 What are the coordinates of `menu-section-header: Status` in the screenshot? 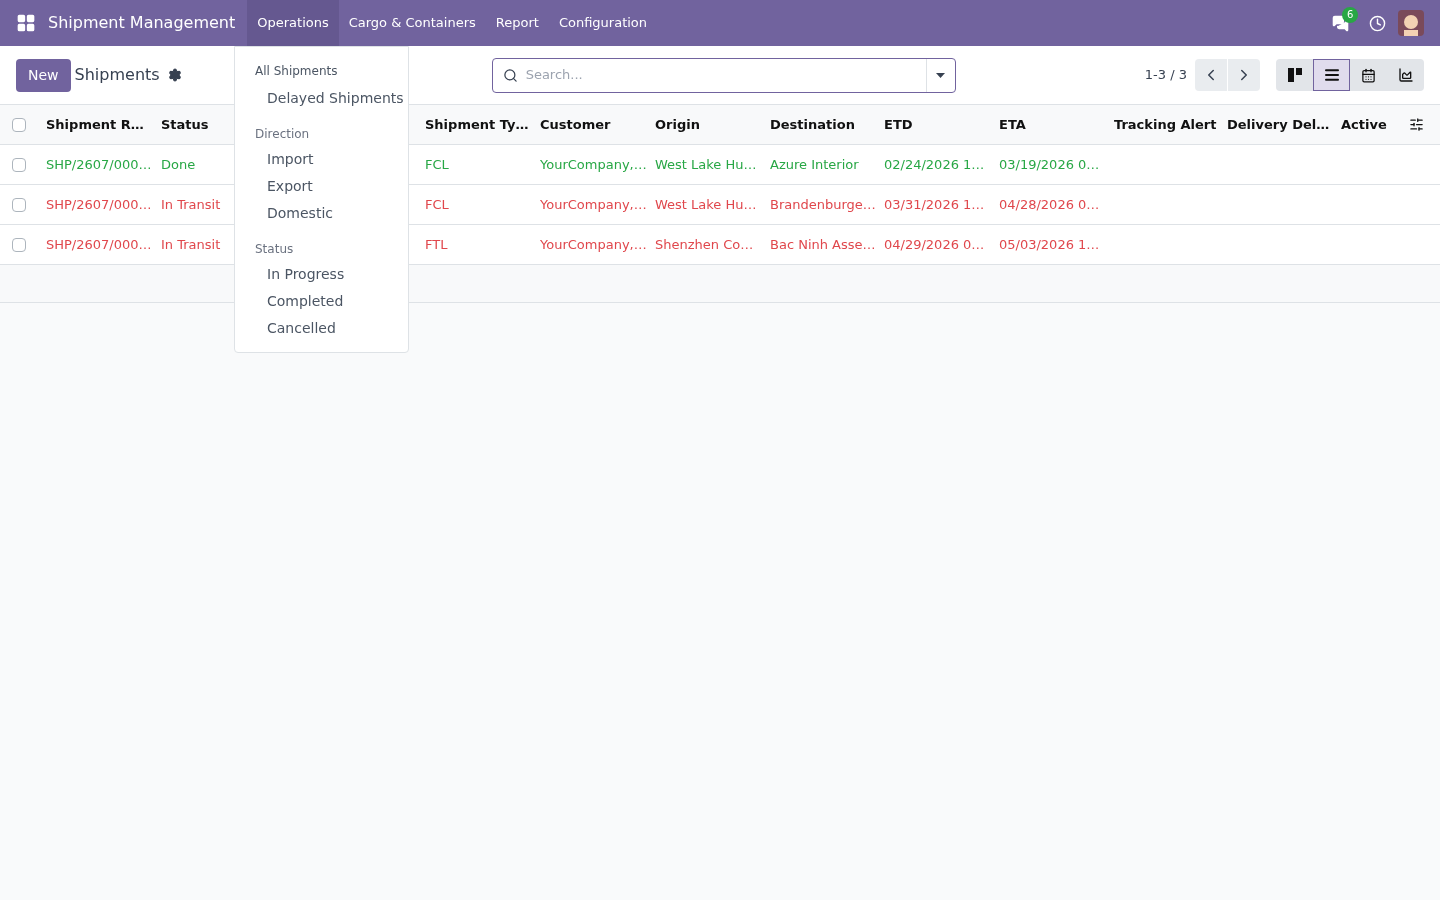 It's located at (274, 249).